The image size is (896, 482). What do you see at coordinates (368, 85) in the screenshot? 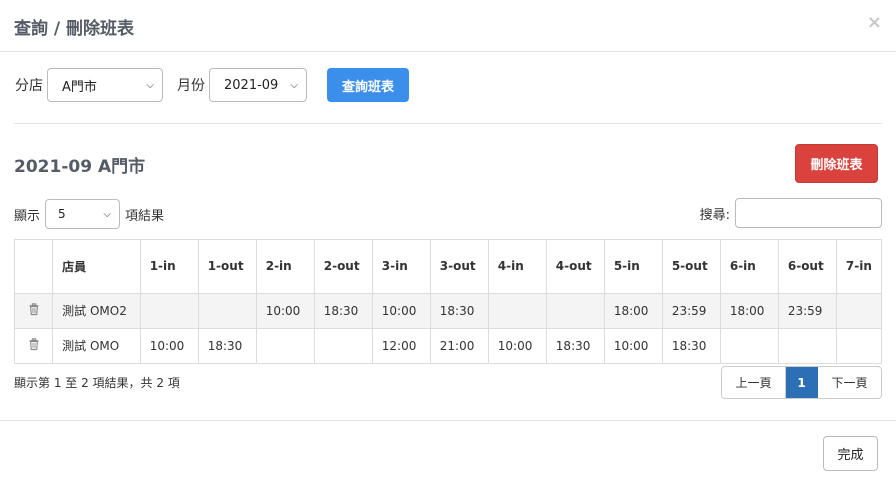
I see `query-schedule-button: 查詢班表` at bounding box center [368, 85].